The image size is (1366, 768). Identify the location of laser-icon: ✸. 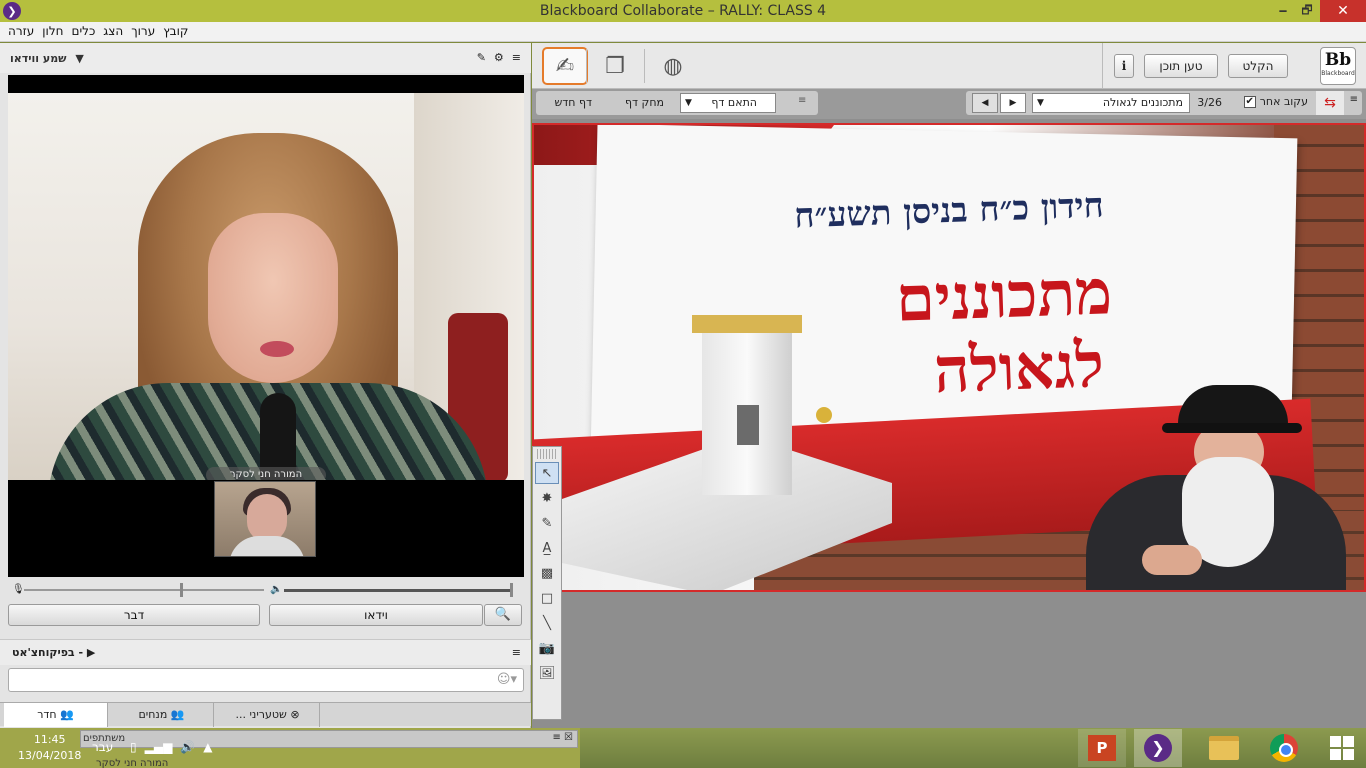
(547, 498).